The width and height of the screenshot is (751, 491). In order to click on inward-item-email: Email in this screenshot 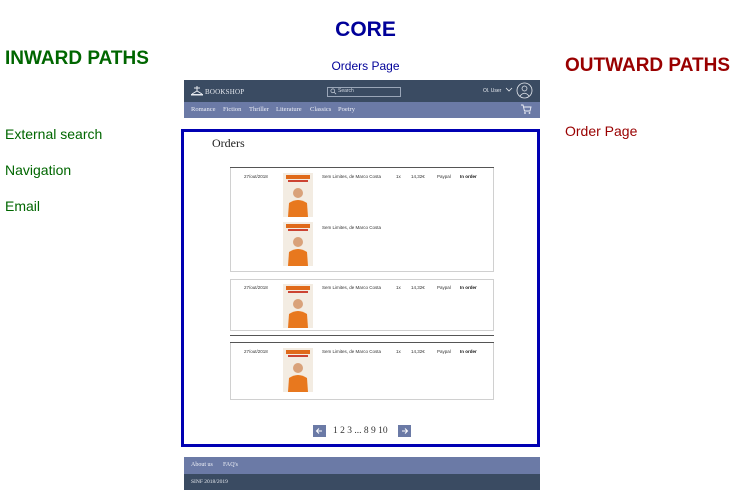, I will do `click(23, 206)`.